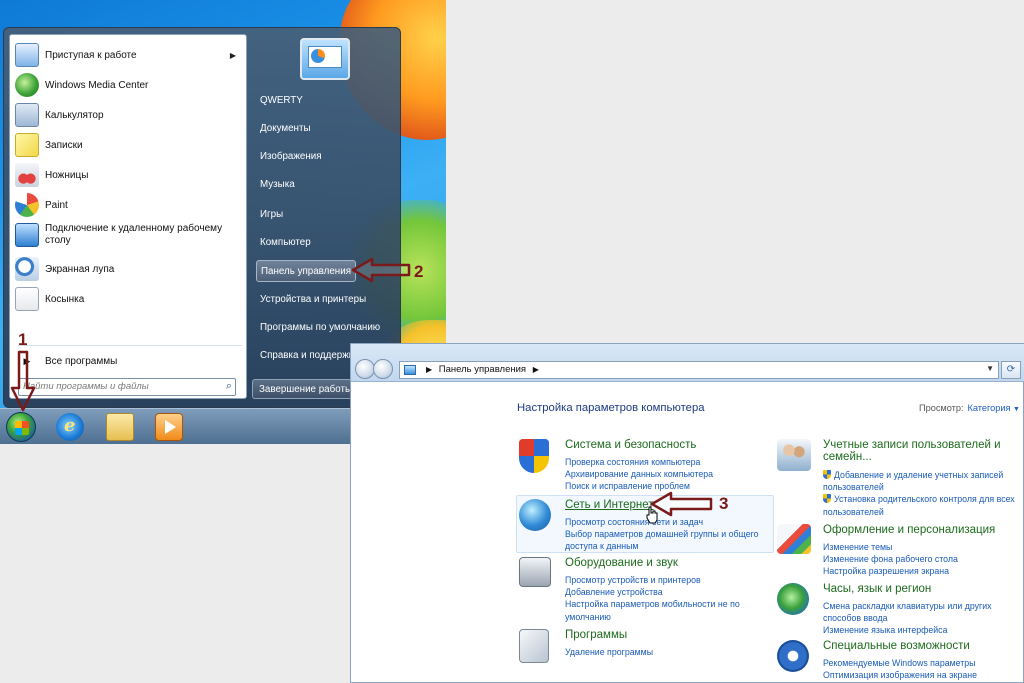  Describe the element at coordinates (609, 652) in the screenshot. I see `category-link: Удаление программы` at that location.